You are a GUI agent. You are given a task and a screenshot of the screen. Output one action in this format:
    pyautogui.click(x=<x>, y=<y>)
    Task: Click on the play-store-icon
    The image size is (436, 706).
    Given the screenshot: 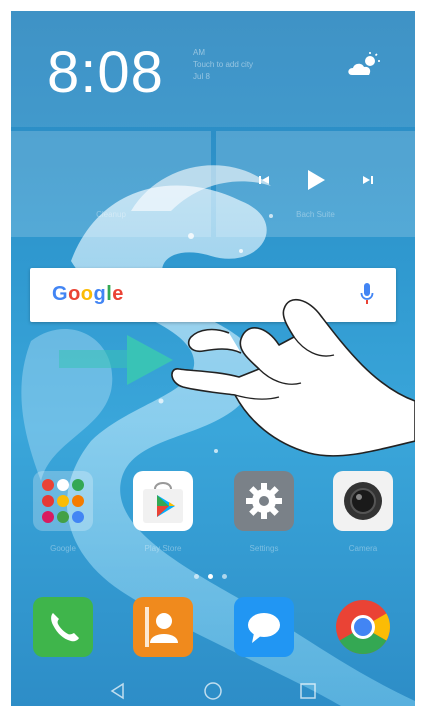 What is the action you would take?
    pyautogui.click(x=163, y=502)
    